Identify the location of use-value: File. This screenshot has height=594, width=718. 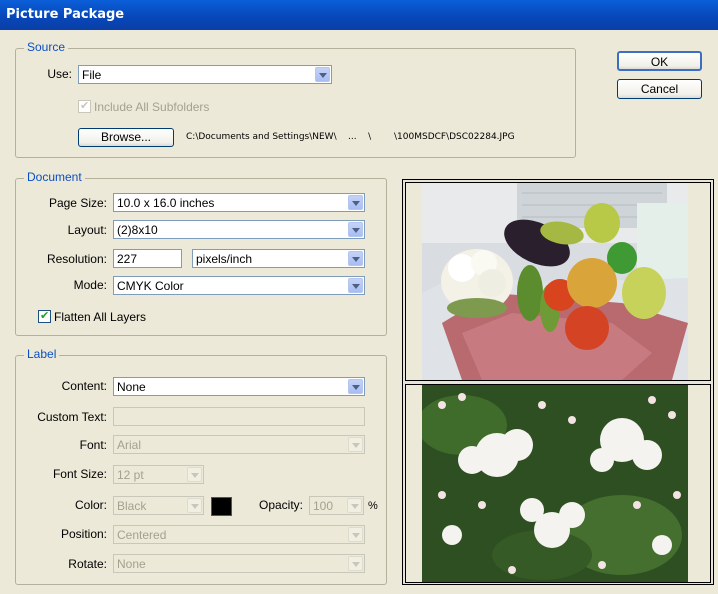
(92, 75).